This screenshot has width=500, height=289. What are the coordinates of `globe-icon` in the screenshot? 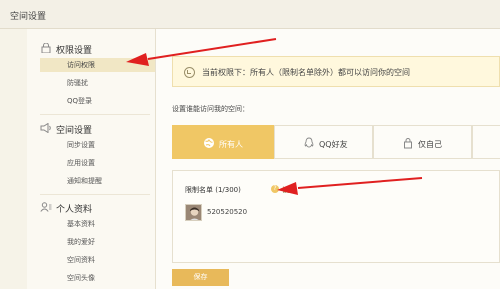 It's located at (209, 143).